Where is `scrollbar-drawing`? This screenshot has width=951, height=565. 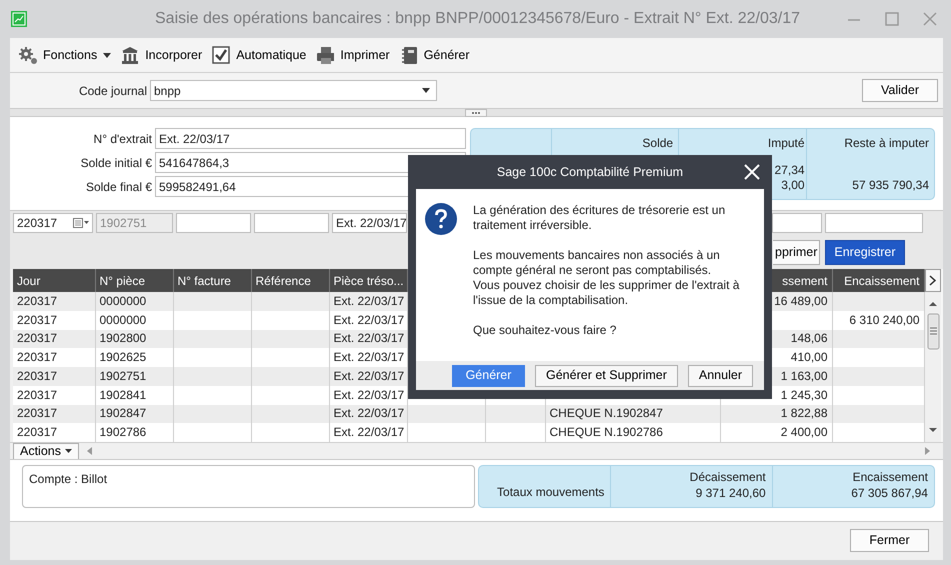
scrollbar-drawing is located at coordinates (932, 367).